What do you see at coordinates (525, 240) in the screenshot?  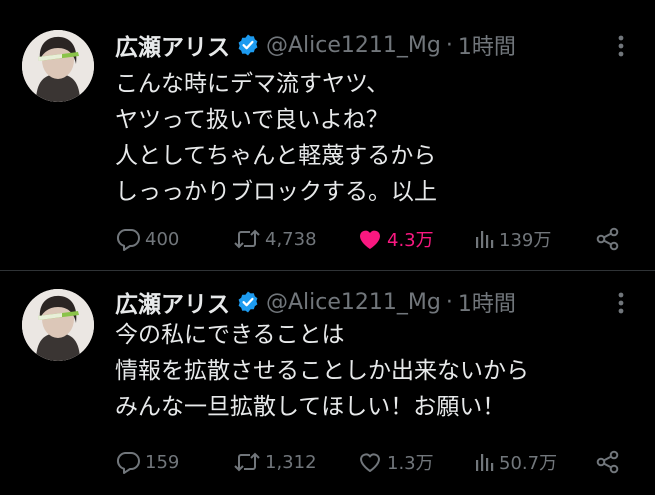 I see `views-count: 139万` at bounding box center [525, 240].